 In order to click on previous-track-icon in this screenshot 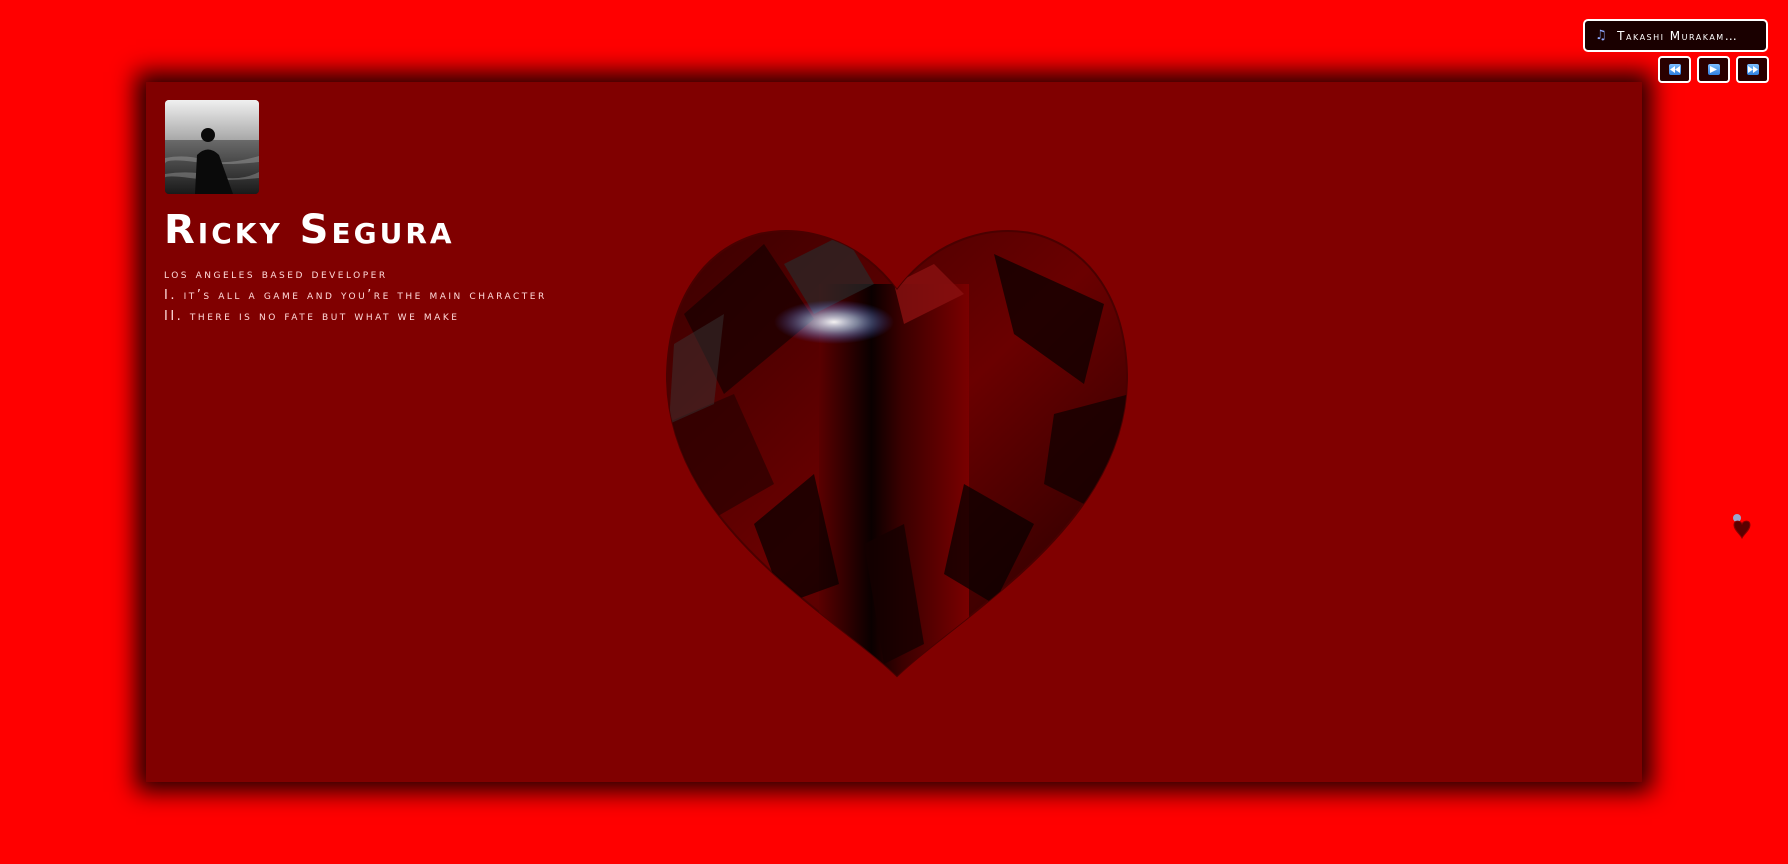, I will do `click(1674, 69)`.